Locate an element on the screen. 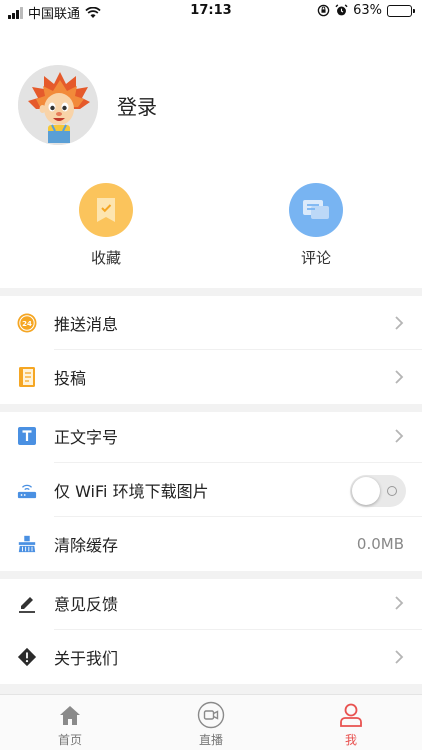 The width and height of the screenshot is (422, 750). router-icon is located at coordinates (27, 490).